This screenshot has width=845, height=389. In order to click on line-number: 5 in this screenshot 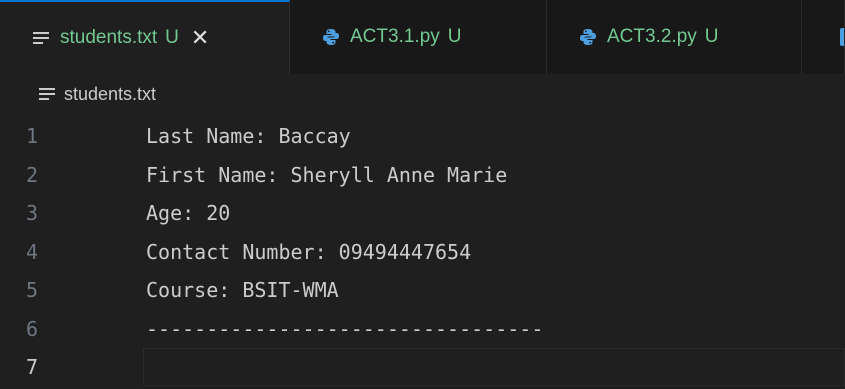, I will do `click(31, 290)`.